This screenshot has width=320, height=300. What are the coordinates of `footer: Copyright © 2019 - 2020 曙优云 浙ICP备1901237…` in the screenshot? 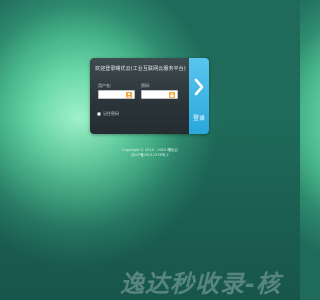 It's located at (150, 153).